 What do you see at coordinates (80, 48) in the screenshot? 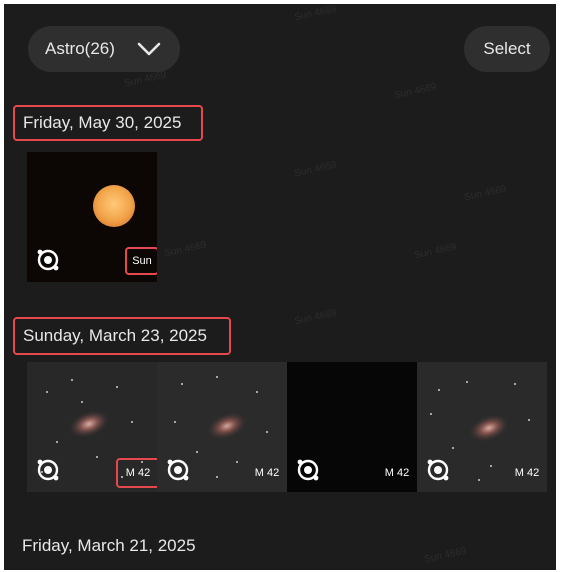
I see `album-dropdown-label: Astro(26)` at bounding box center [80, 48].